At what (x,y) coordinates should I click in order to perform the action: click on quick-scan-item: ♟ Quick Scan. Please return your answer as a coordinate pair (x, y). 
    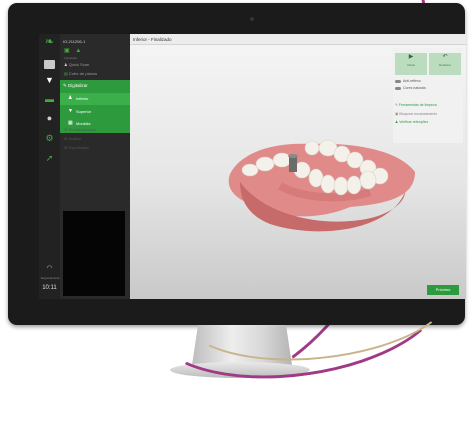
    Looking at the image, I should click on (76, 64).